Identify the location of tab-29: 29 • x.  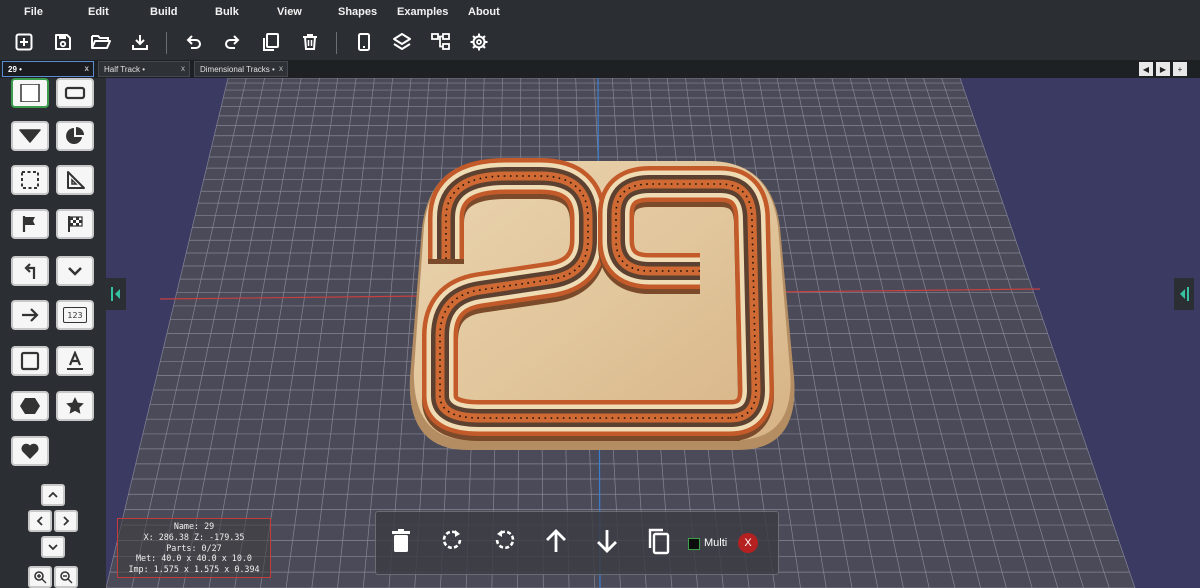
(48, 69).